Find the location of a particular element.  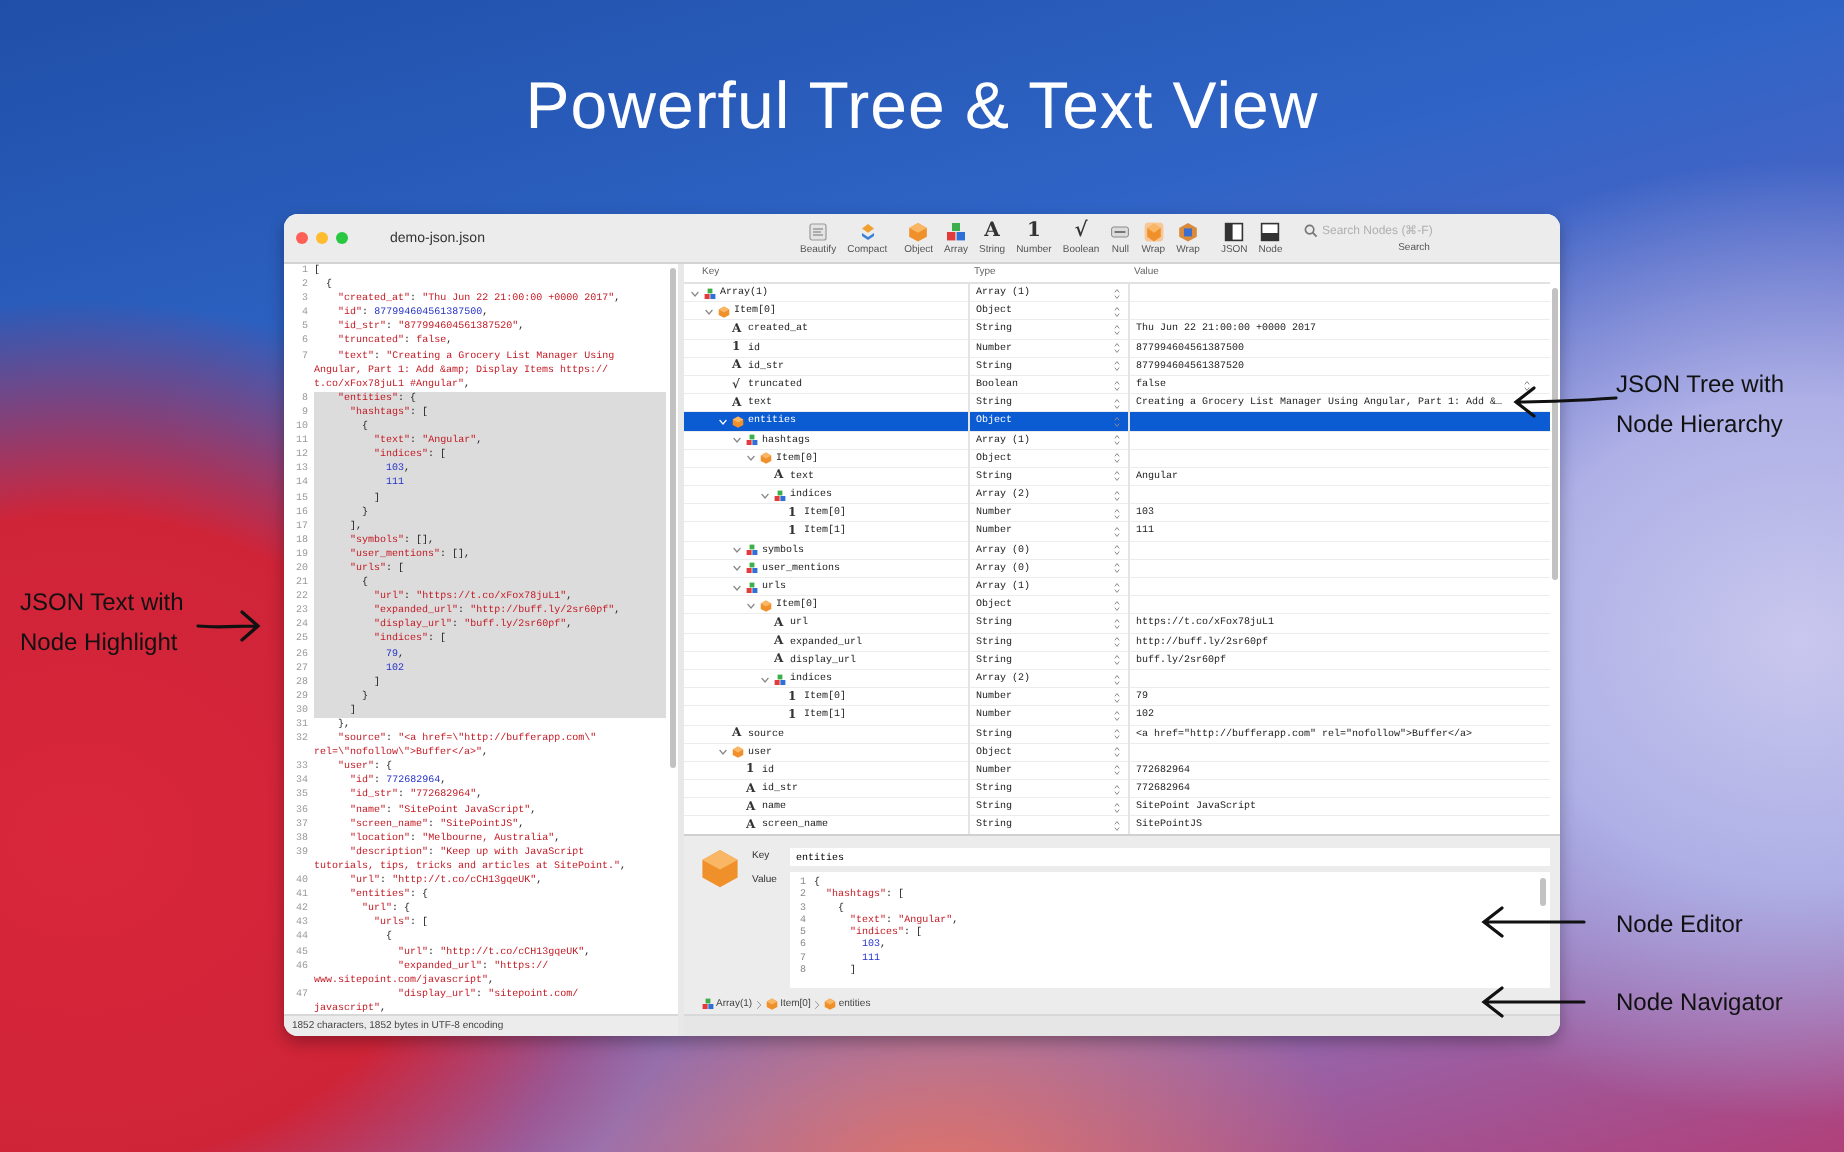

panel-icon is located at coordinates (1270, 231).